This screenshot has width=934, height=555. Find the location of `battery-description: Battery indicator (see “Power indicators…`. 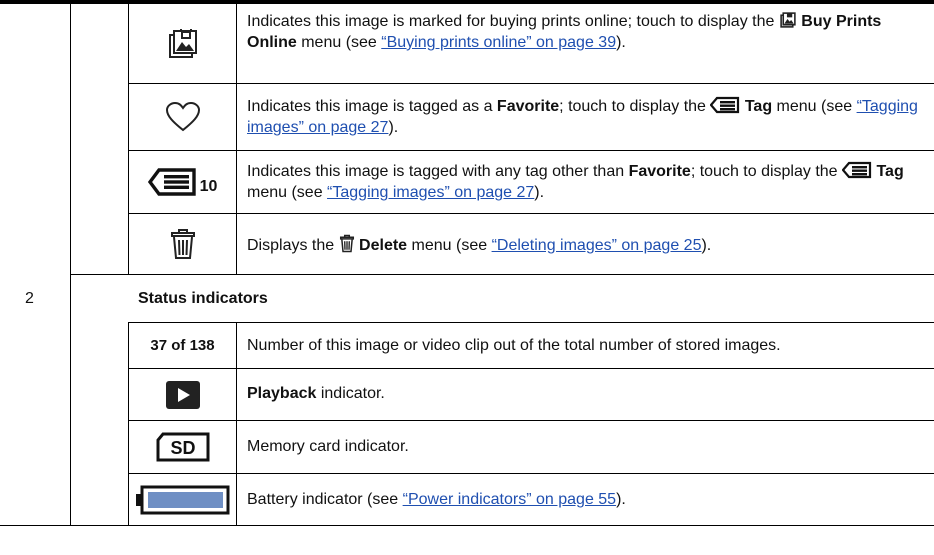

battery-description: Battery indicator (see “Power indicators… is located at coordinates (436, 499).